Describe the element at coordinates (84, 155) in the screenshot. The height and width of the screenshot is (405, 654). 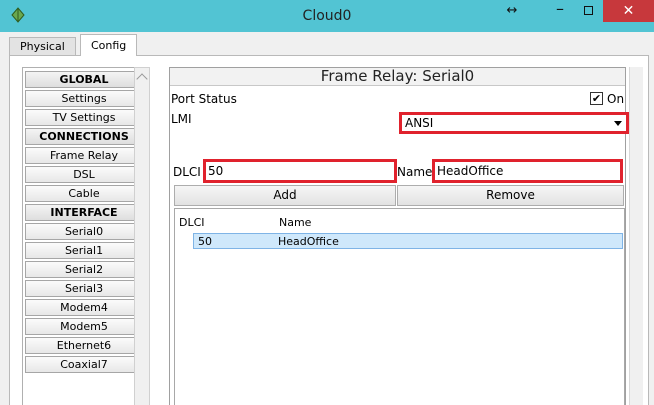
I see `sidebar-item-frame-relay: Frame Relay` at that location.